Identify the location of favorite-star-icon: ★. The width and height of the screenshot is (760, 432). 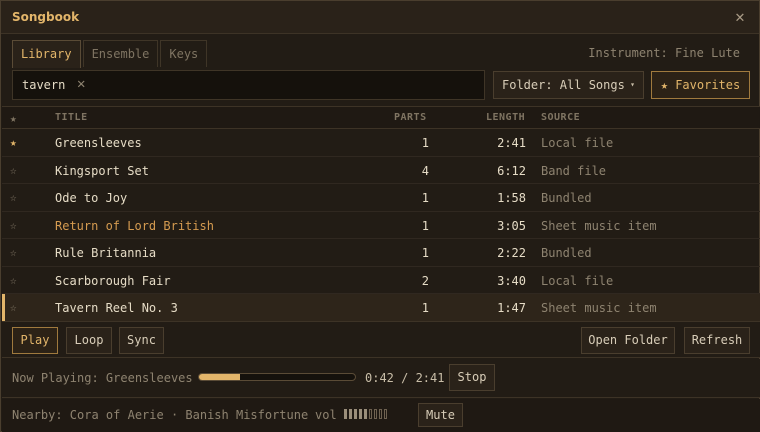
(13, 142).